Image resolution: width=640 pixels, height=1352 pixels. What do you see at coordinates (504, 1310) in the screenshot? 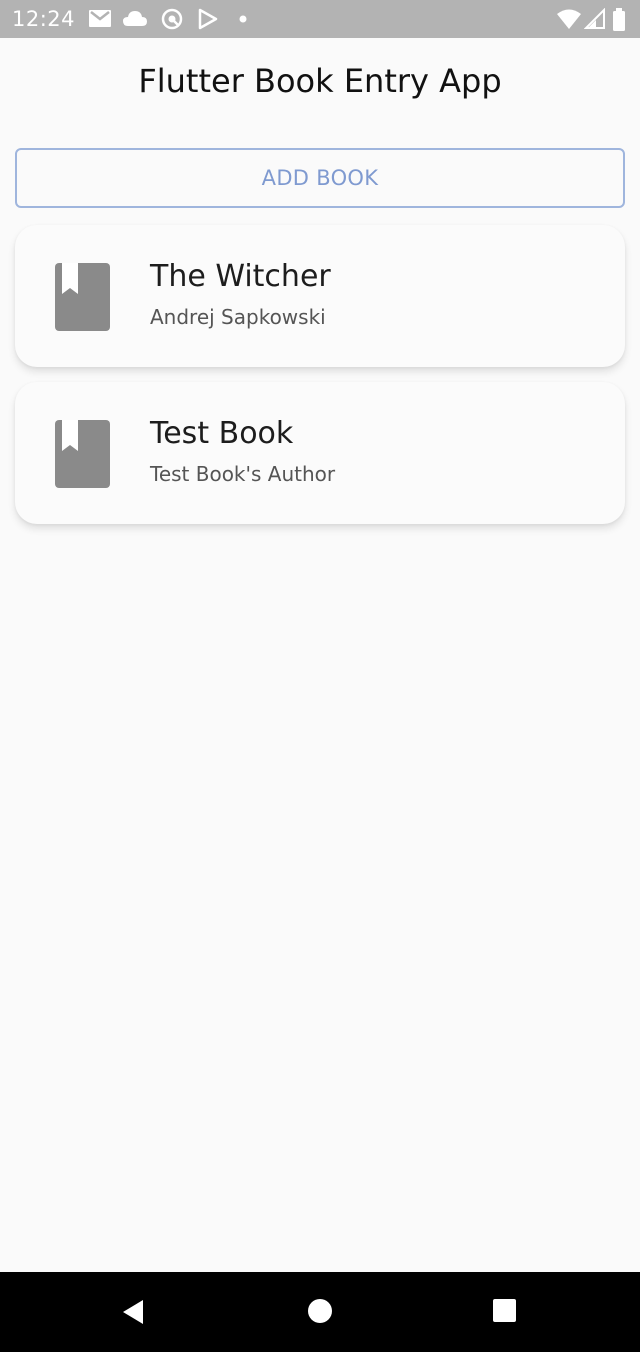
I see `recents-icon` at bounding box center [504, 1310].